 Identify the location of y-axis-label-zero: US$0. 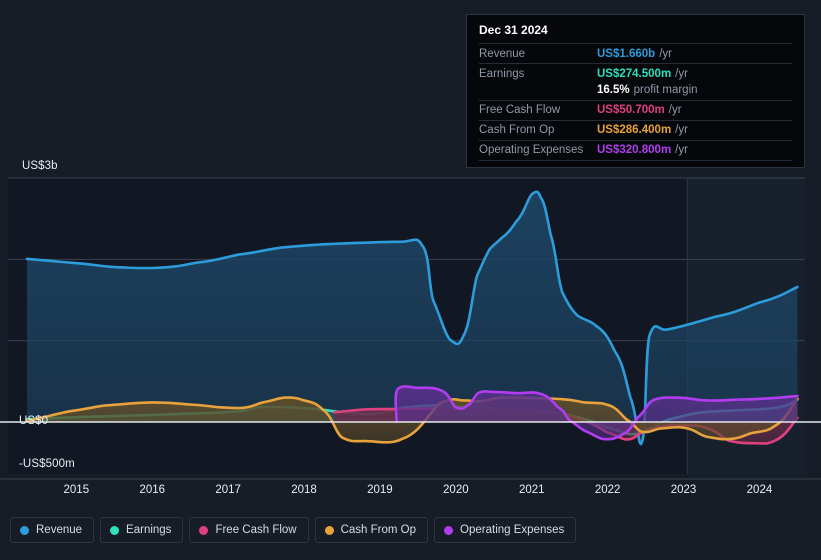
(34, 421).